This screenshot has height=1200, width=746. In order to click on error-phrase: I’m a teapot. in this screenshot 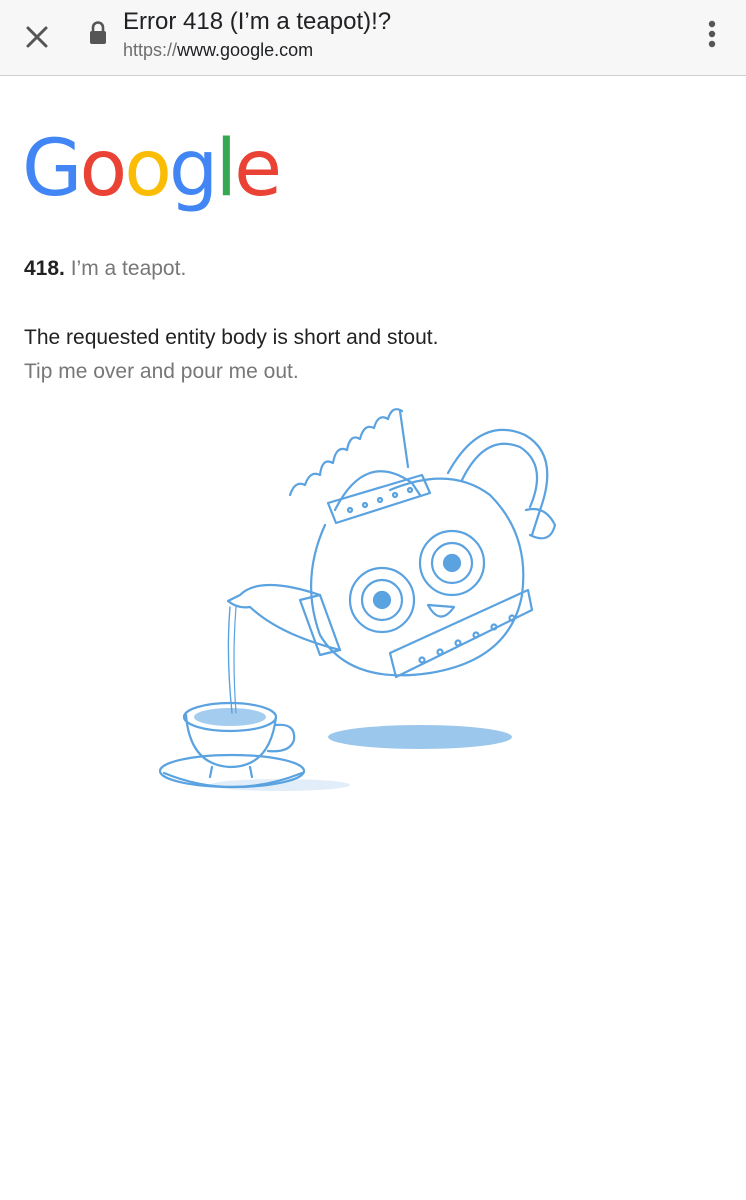, I will do `click(128, 268)`.